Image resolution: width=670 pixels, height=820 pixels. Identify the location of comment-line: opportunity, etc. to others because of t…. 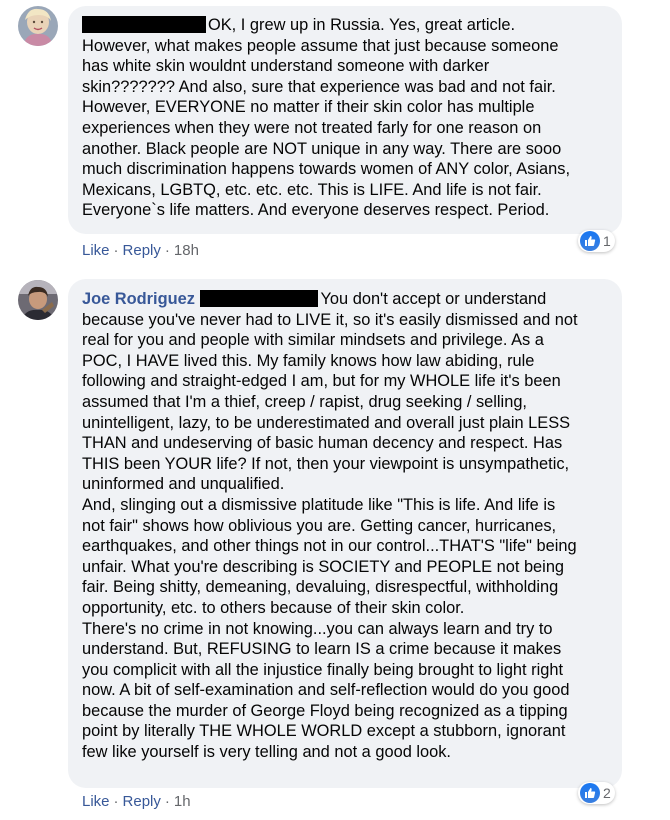
(273, 607).